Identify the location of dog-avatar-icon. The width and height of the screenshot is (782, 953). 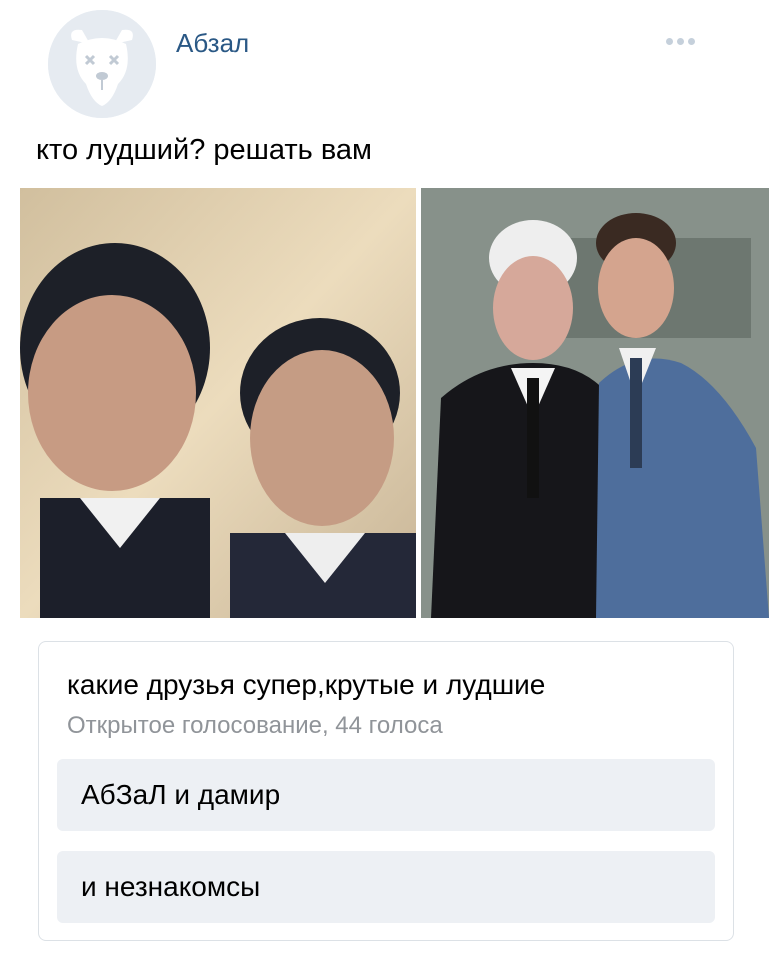
(102, 64).